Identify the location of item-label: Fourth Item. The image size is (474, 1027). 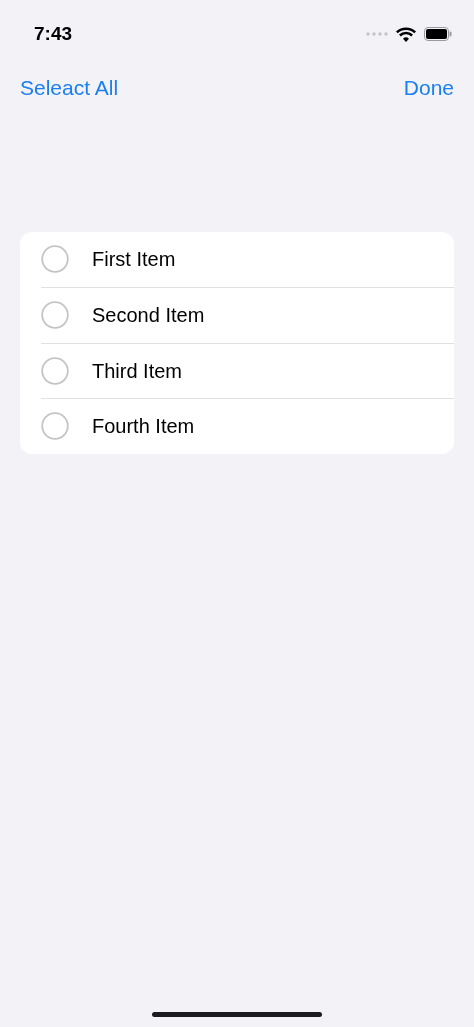
(143, 426).